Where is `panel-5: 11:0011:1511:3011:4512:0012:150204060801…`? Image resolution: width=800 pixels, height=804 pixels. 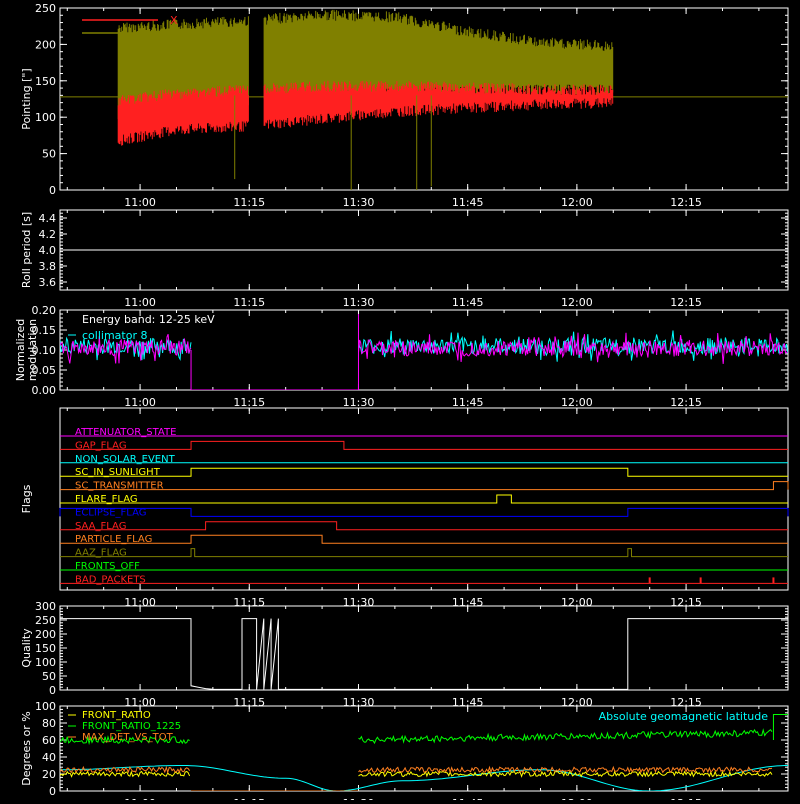 panel-5: 11:0011:1511:3011:4512:0012:150204060801… is located at coordinates (404, 752).